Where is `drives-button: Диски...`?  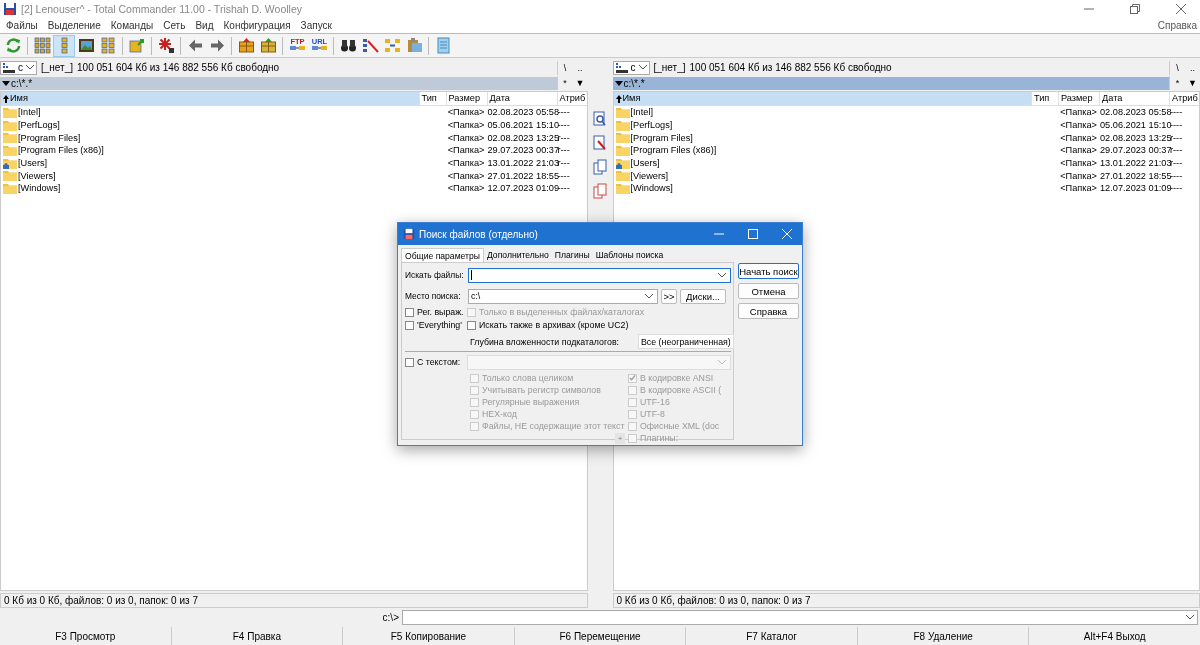 drives-button: Диски... is located at coordinates (703, 296).